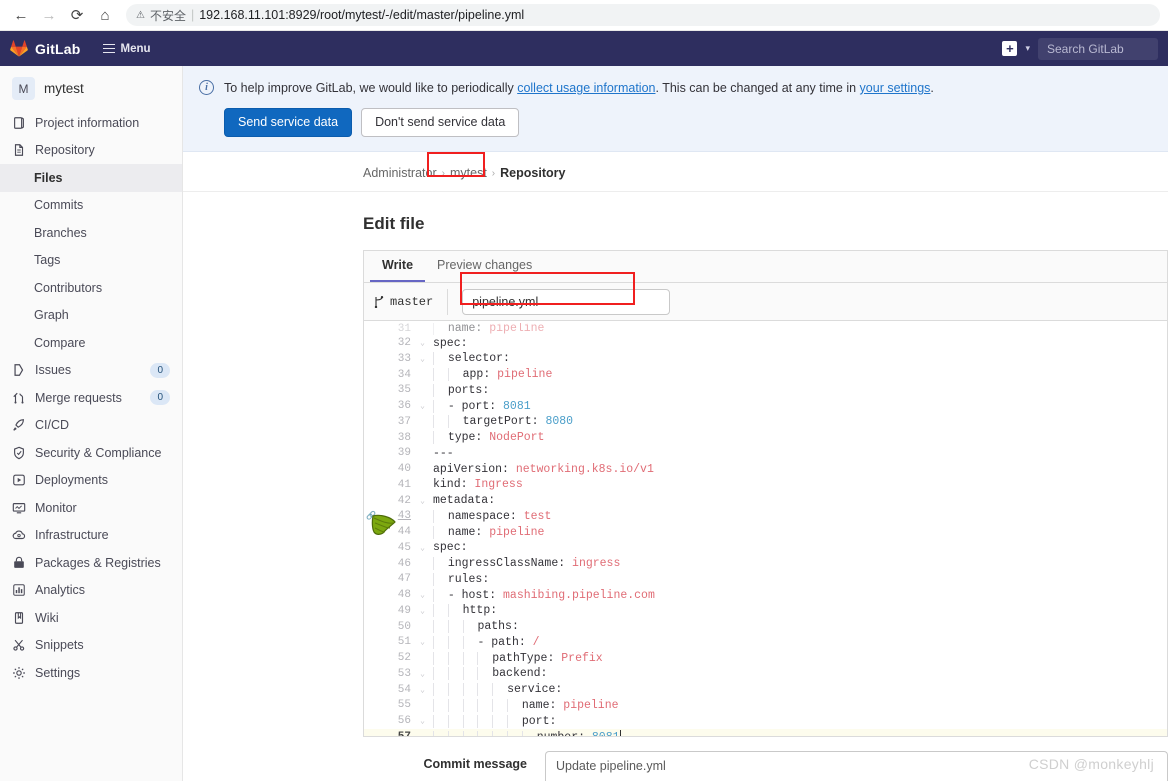 The width and height of the screenshot is (1168, 781). What do you see at coordinates (765, 422) in the screenshot?
I see `code-line: 37 targetPort: 8080` at bounding box center [765, 422].